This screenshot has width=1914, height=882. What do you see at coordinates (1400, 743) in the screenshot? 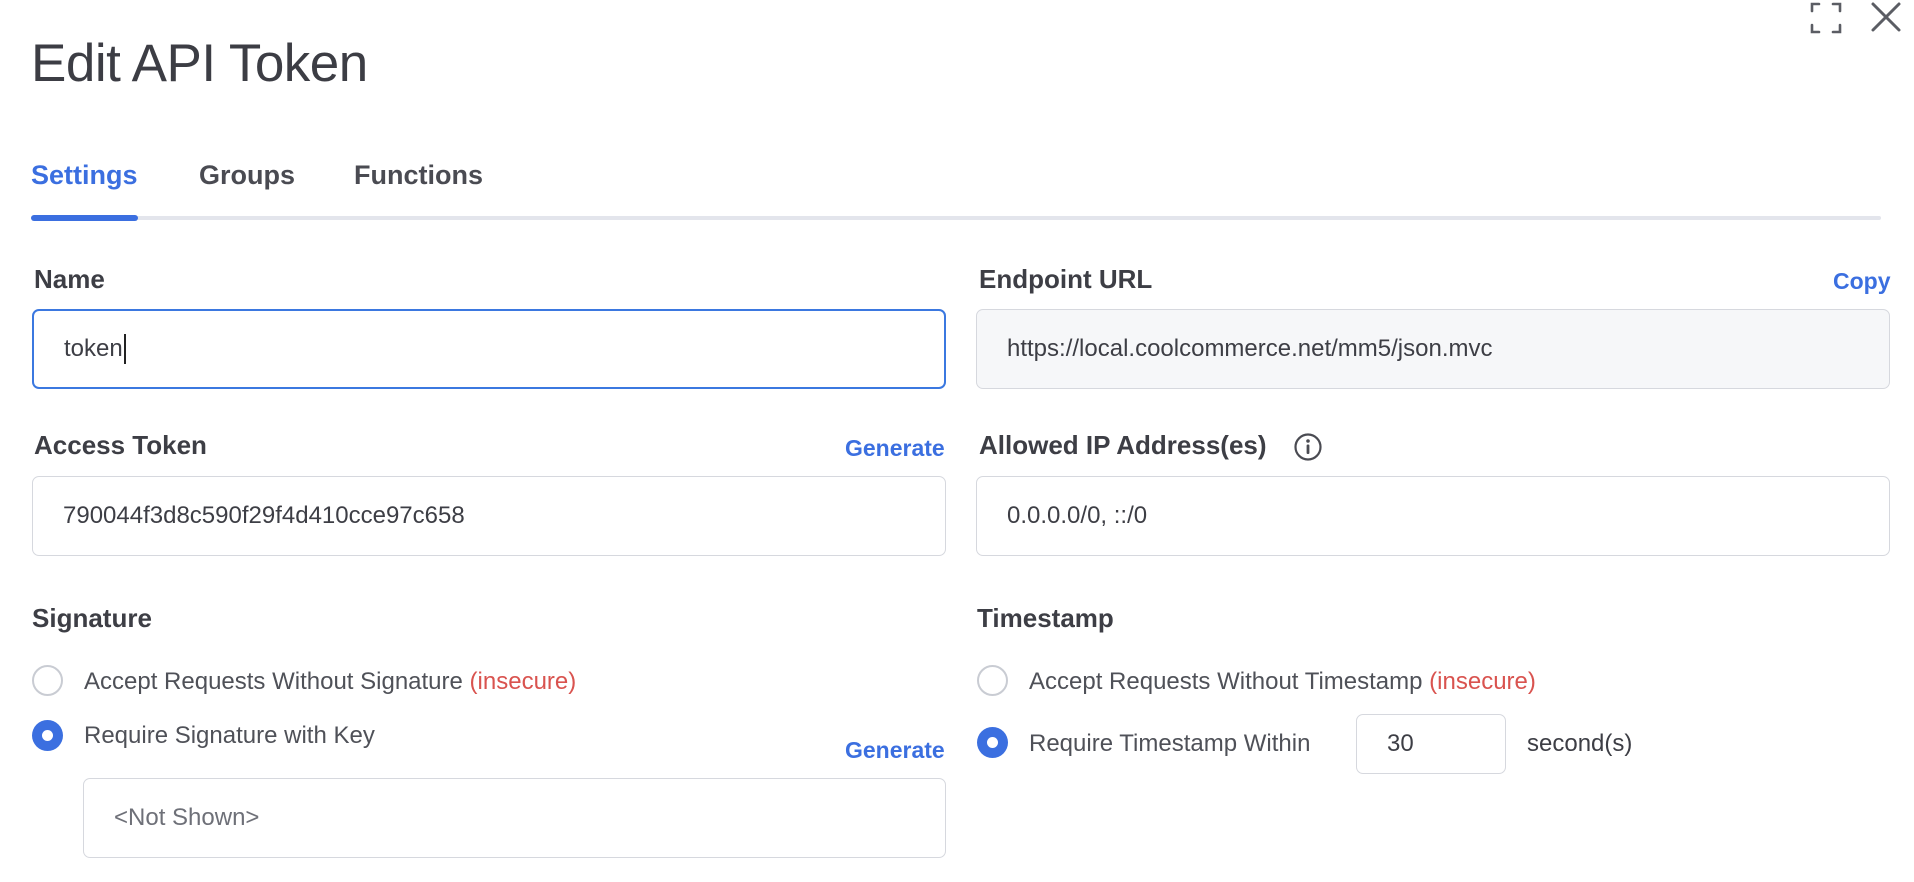
I see `timestamp-seconds-value: 30` at bounding box center [1400, 743].